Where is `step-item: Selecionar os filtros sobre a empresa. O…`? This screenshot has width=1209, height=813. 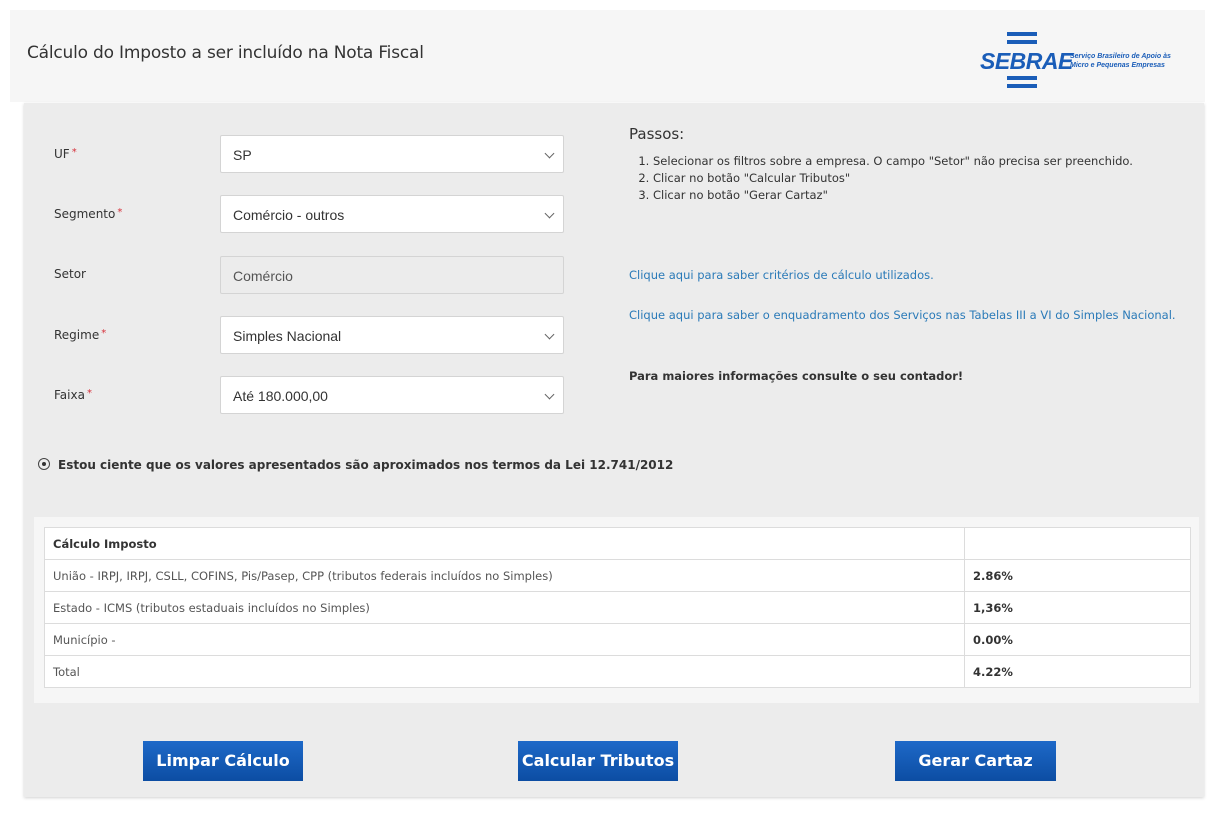
step-item: Selecionar os filtros sobre a empresa. O… is located at coordinates (921, 161).